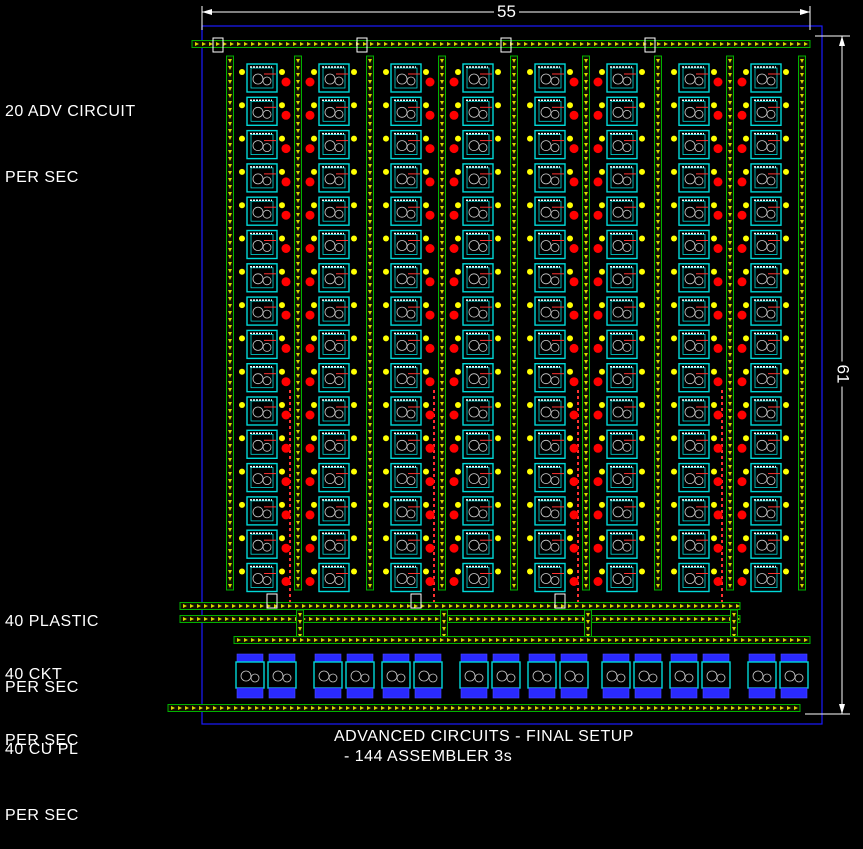  What do you see at coordinates (484, 708) in the screenshot?
I see `copper-input-belt` at bounding box center [484, 708].